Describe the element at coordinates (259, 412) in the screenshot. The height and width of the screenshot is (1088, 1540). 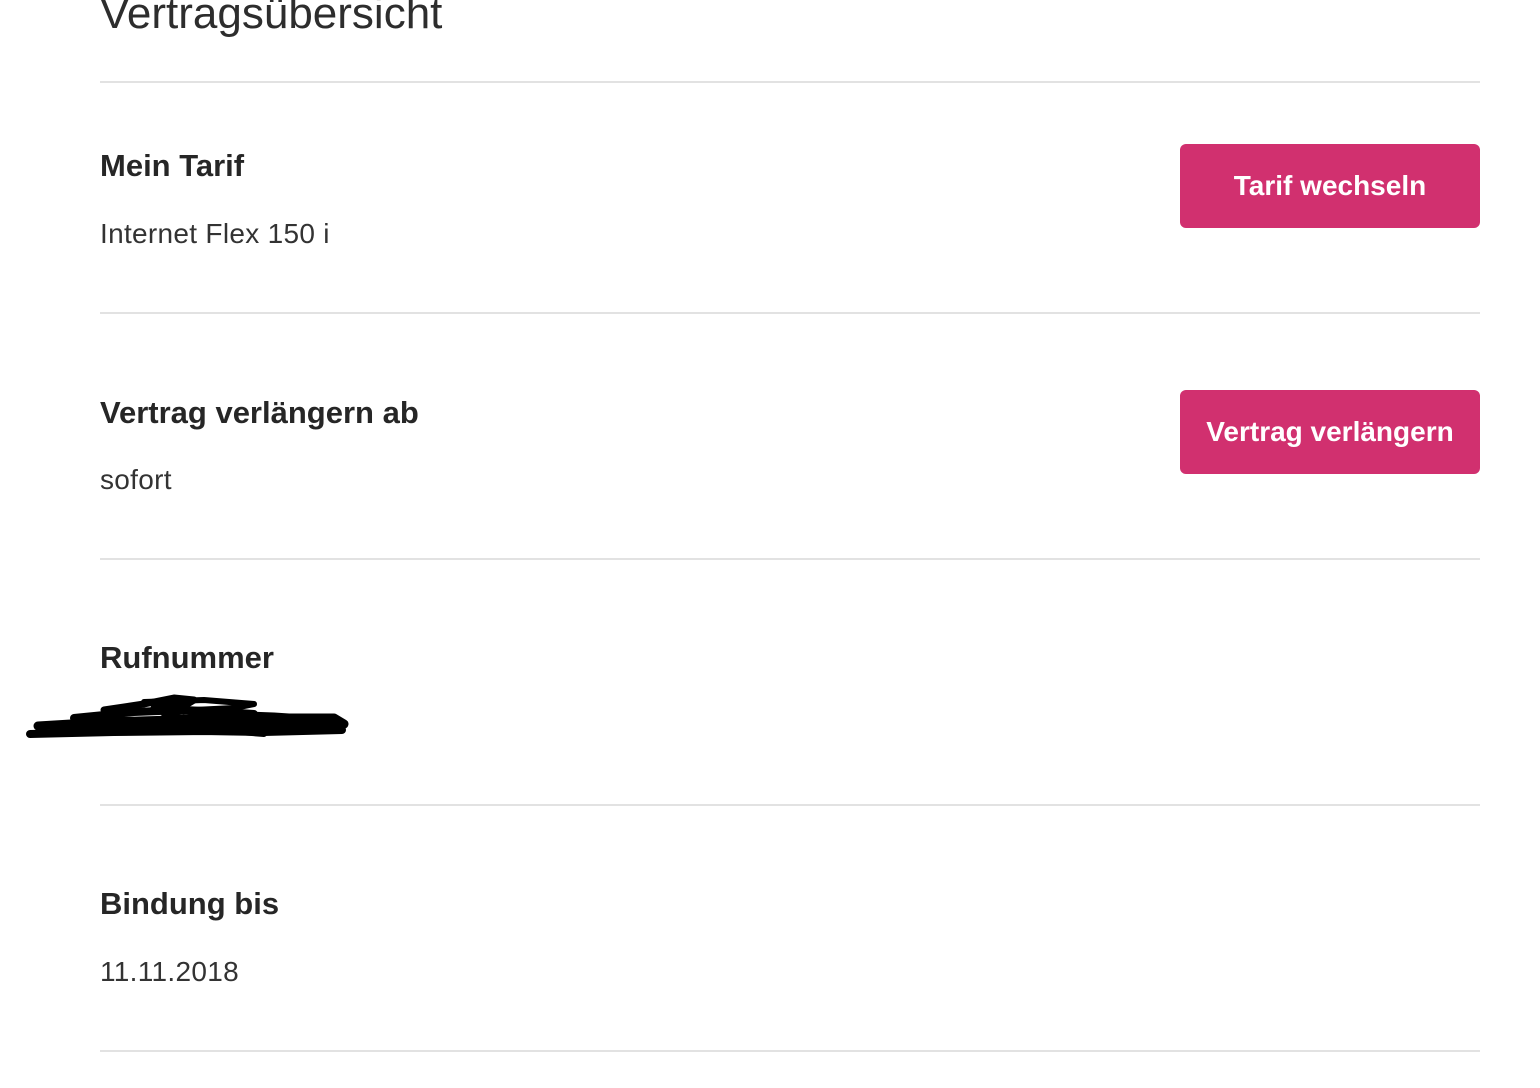
I see `section-label-renewal: Vertrag verlängern ab` at that location.